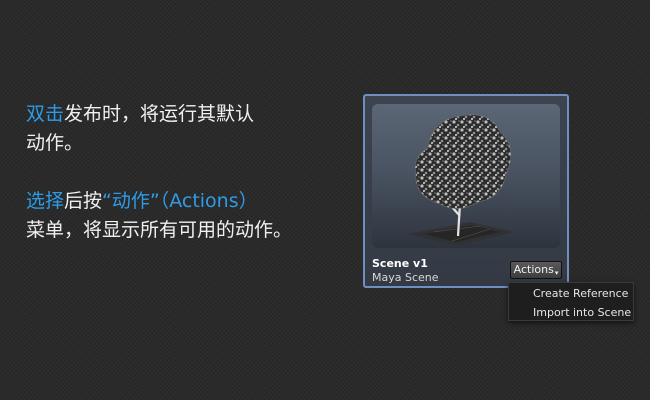 The image size is (650, 400). What do you see at coordinates (186, 216) in the screenshot?
I see `instruction-paragraph-2: 选择后按“动作”（Actions） 菜单，将显示所有可用的动作。` at bounding box center [186, 216].